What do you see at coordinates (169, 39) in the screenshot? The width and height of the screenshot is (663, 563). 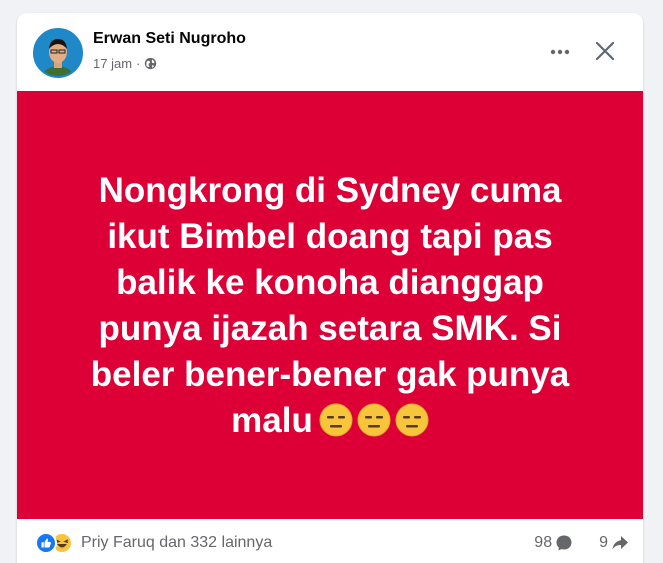 I see `author-name: Erwan Seti Nugroho` at bounding box center [169, 39].